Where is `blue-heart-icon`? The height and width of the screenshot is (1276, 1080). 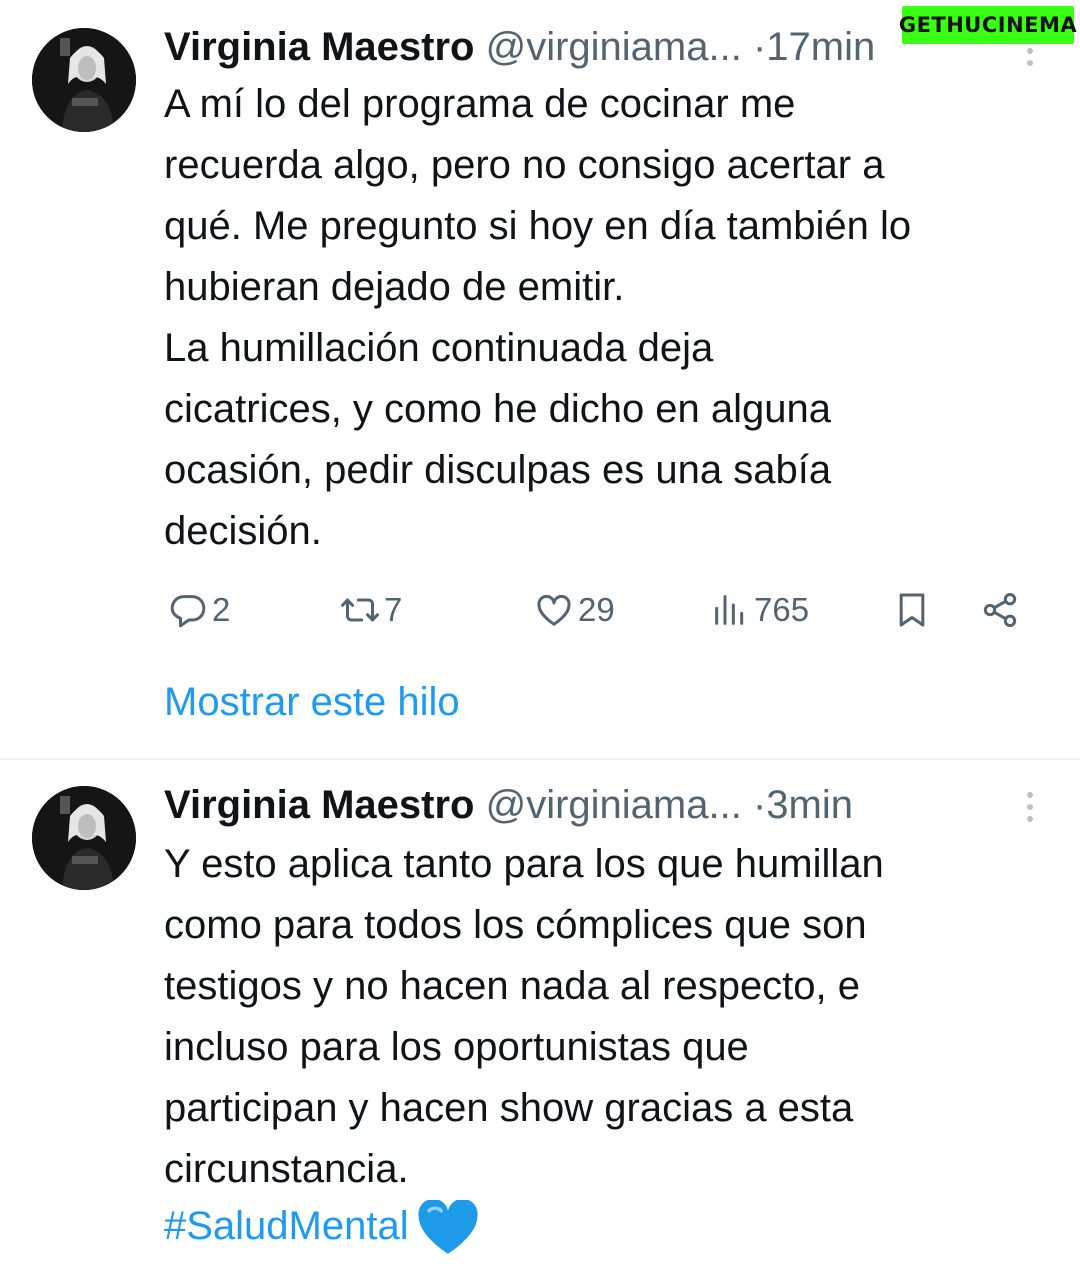 blue-heart-icon is located at coordinates (448, 1227).